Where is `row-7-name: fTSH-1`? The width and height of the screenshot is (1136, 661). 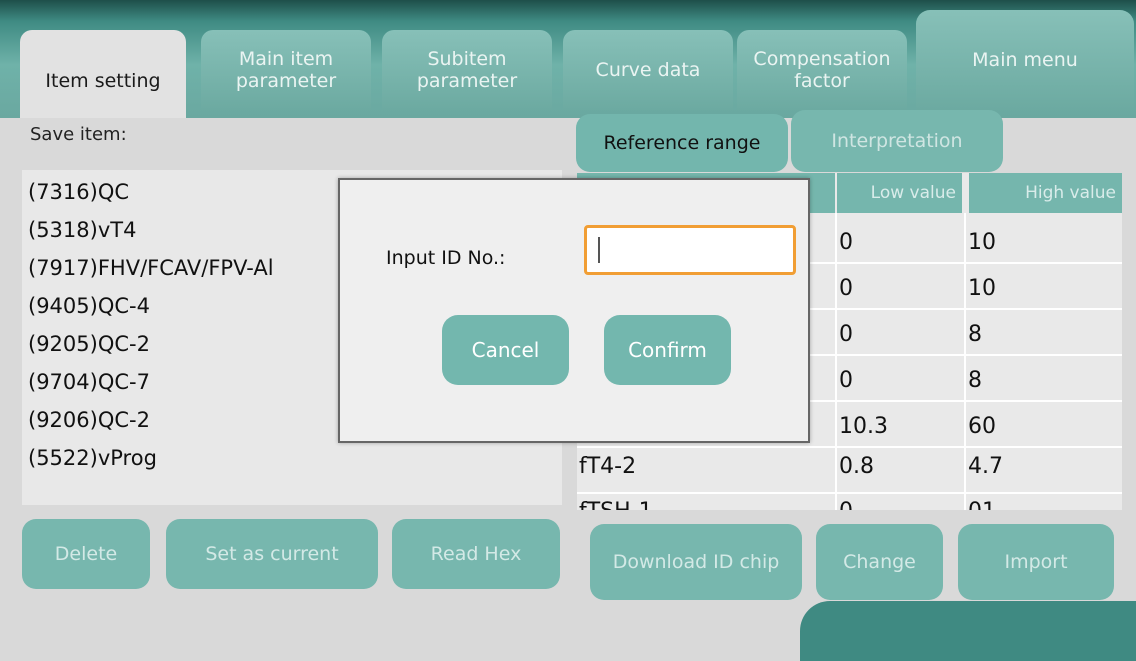 row-7-name: fTSH-1 is located at coordinates (616, 504).